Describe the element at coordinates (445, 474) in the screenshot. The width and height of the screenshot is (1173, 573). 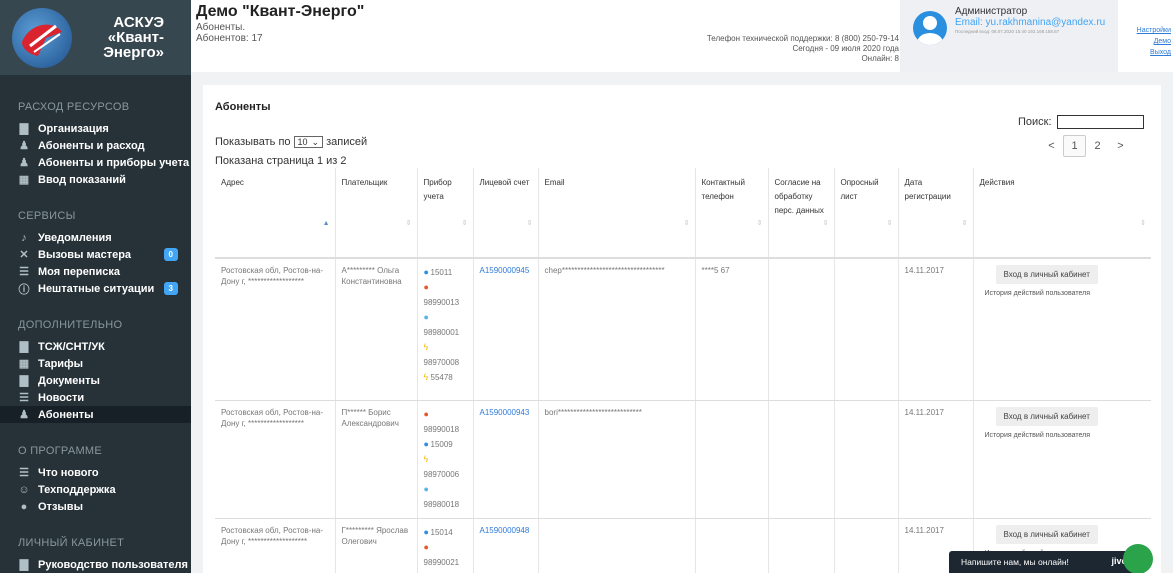
I see `meter-entry: 98970006` at that location.